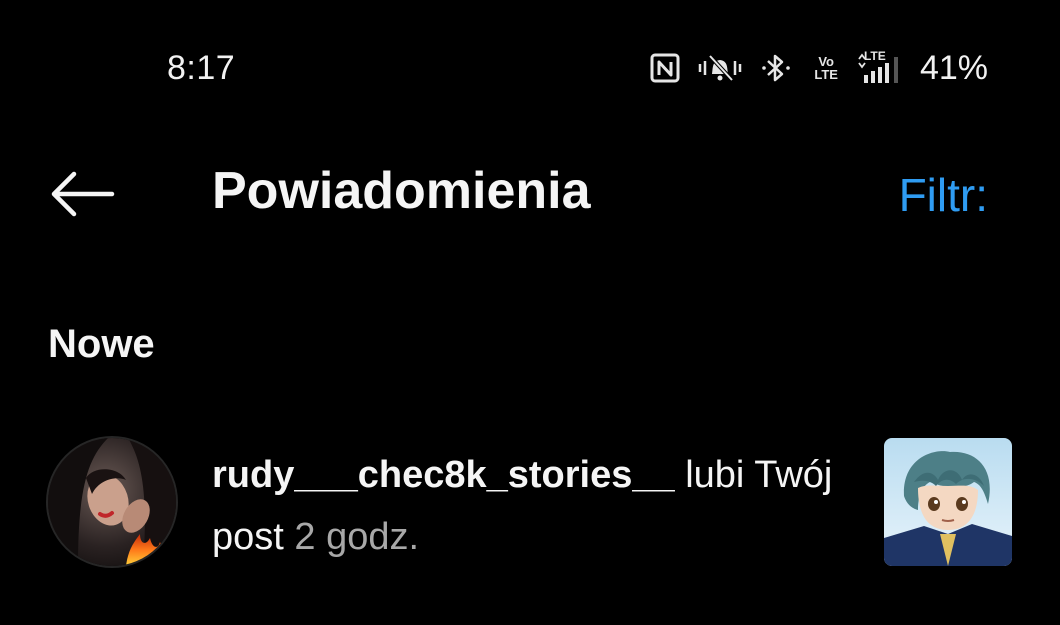  What do you see at coordinates (878, 67) in the screenshot?
I see `lte-signal-icon: LTE` at bounding box center [878, 67].